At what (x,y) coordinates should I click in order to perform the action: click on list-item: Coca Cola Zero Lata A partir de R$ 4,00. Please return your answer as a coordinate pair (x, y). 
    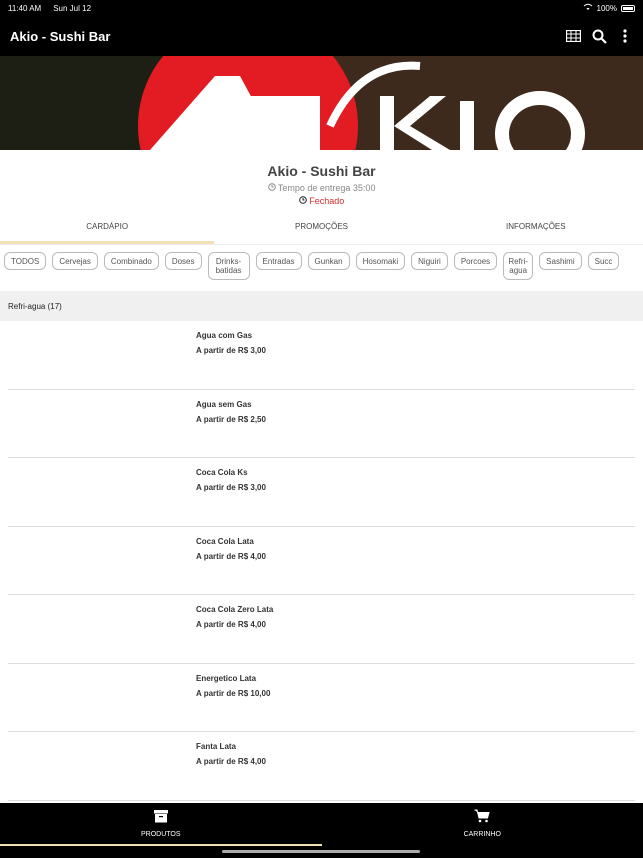
    Looking at the image, I should click on (321, 629).